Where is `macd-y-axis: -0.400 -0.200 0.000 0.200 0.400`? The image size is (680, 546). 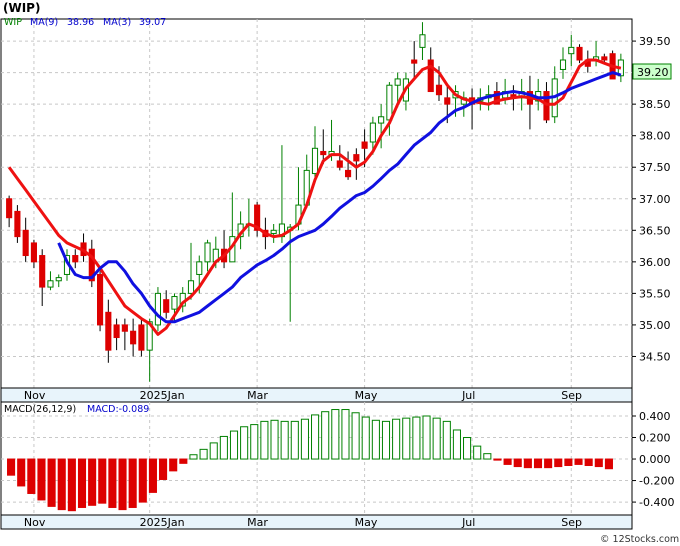 macd-y-axis: -0.400 -0.200 0.000 0.200 0.400 is located at coordinates (653, 459).